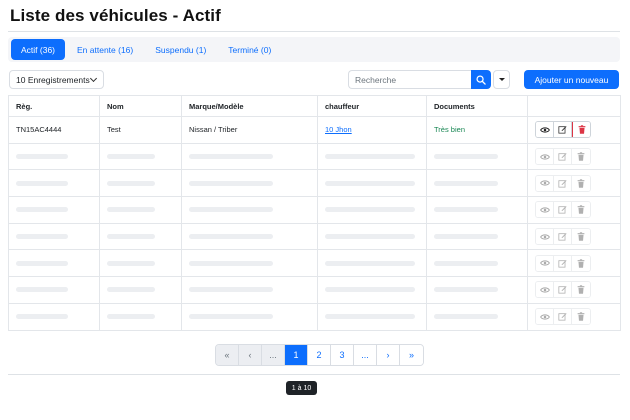 The width and height of the screenshot is (630, 420). What do you see at coordinates (105, 49) in the screenshot?
I see `tab-en-attente: En attente (16)` at bounding box center [105, 49].